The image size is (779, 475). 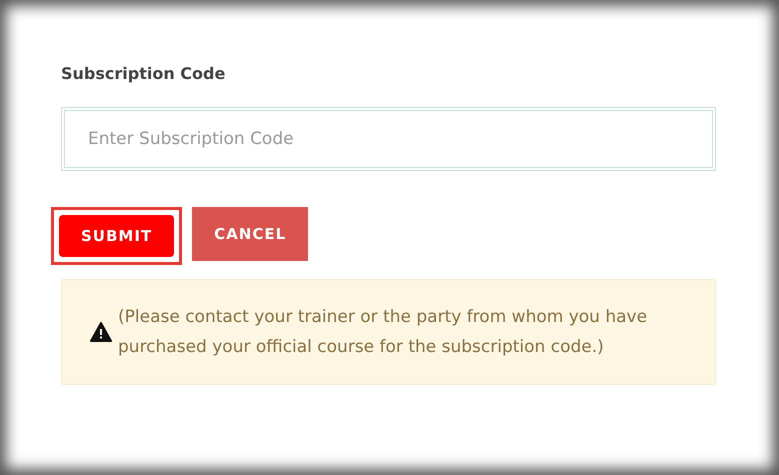 What do you see at coordinates (101, 332) in the screenshot?
I see `warning-icon` at bounding box center [101, 332].